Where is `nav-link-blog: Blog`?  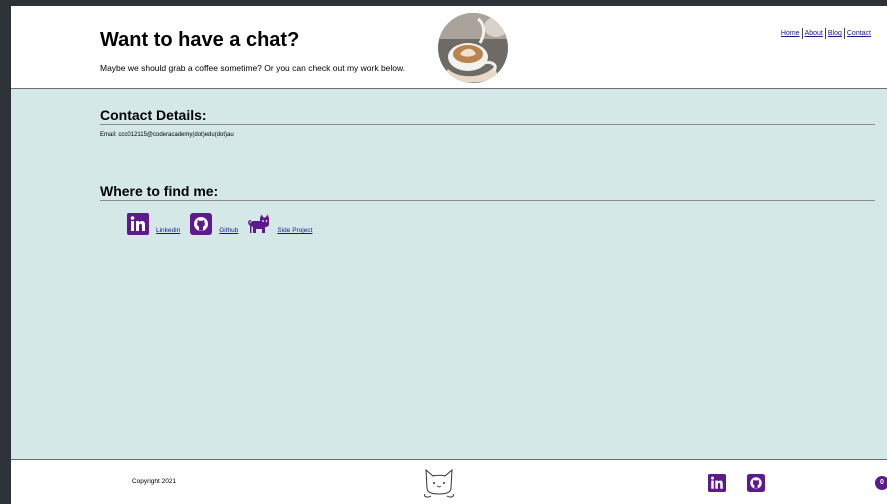
nav-link-blog: Blog is located at coordinates (834, 33).